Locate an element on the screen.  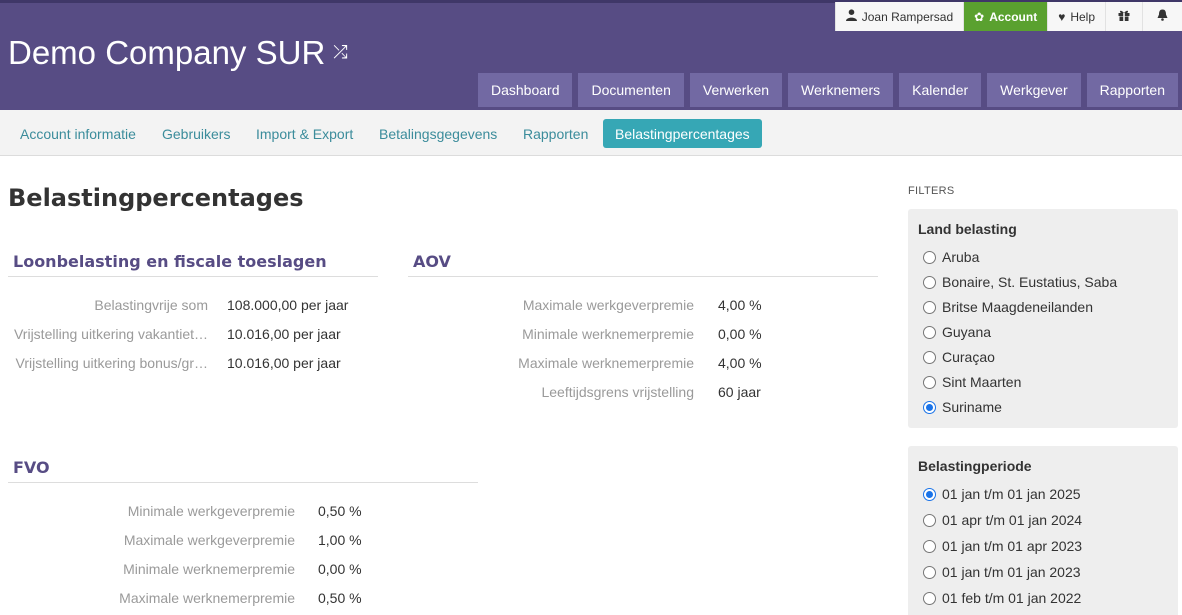
aov-value-min-werknemer: 0,00 % is located at coordinates (740, 334).